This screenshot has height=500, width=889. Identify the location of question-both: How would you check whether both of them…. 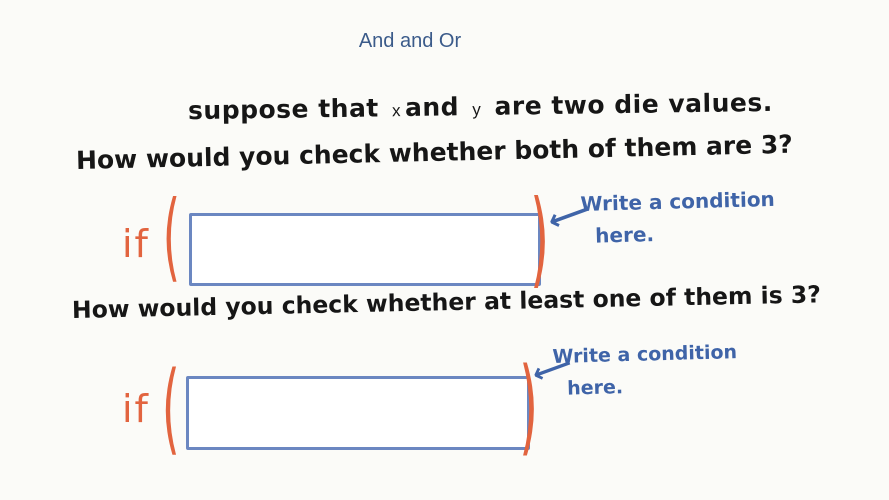
(434, 152).